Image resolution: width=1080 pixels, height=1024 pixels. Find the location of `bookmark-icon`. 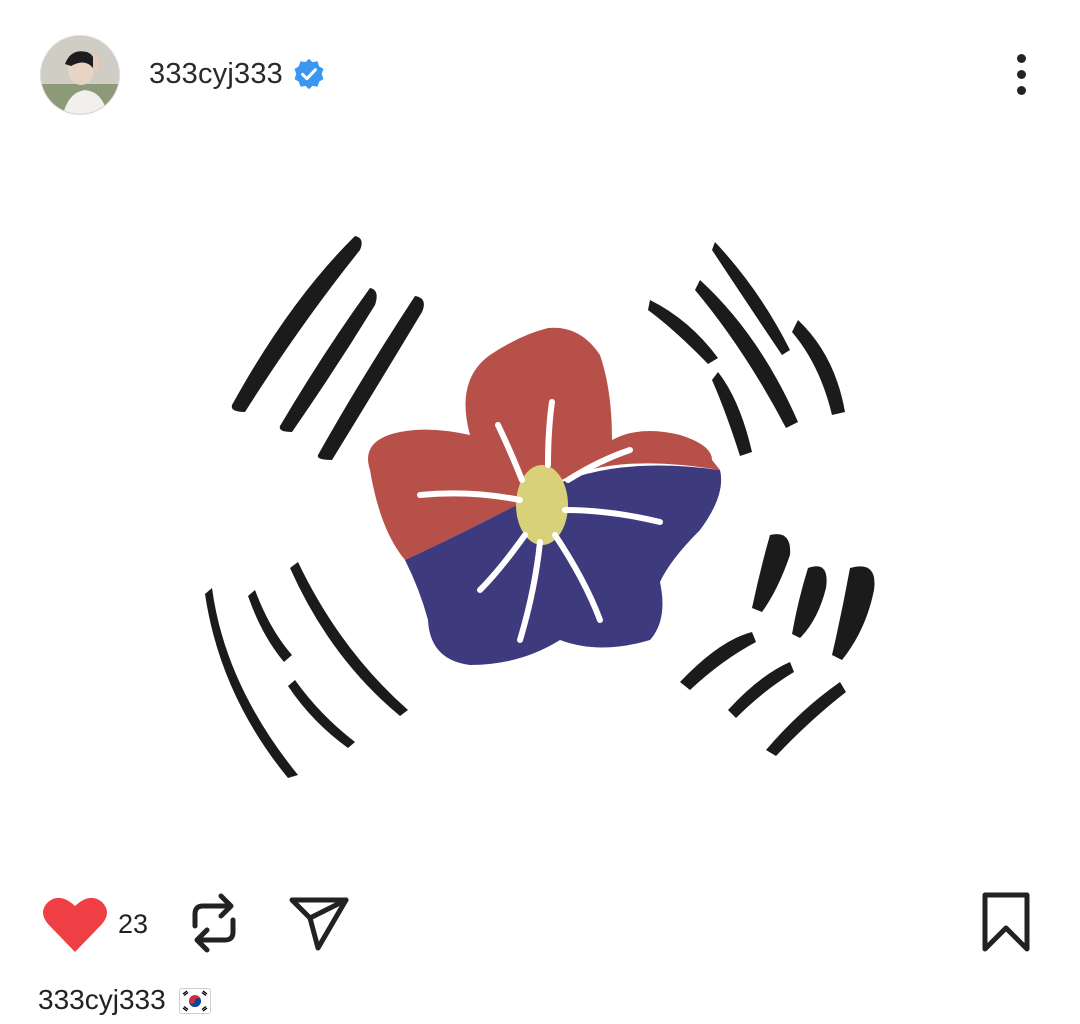

bookmark-icon is located at coordinates (1006, 922).